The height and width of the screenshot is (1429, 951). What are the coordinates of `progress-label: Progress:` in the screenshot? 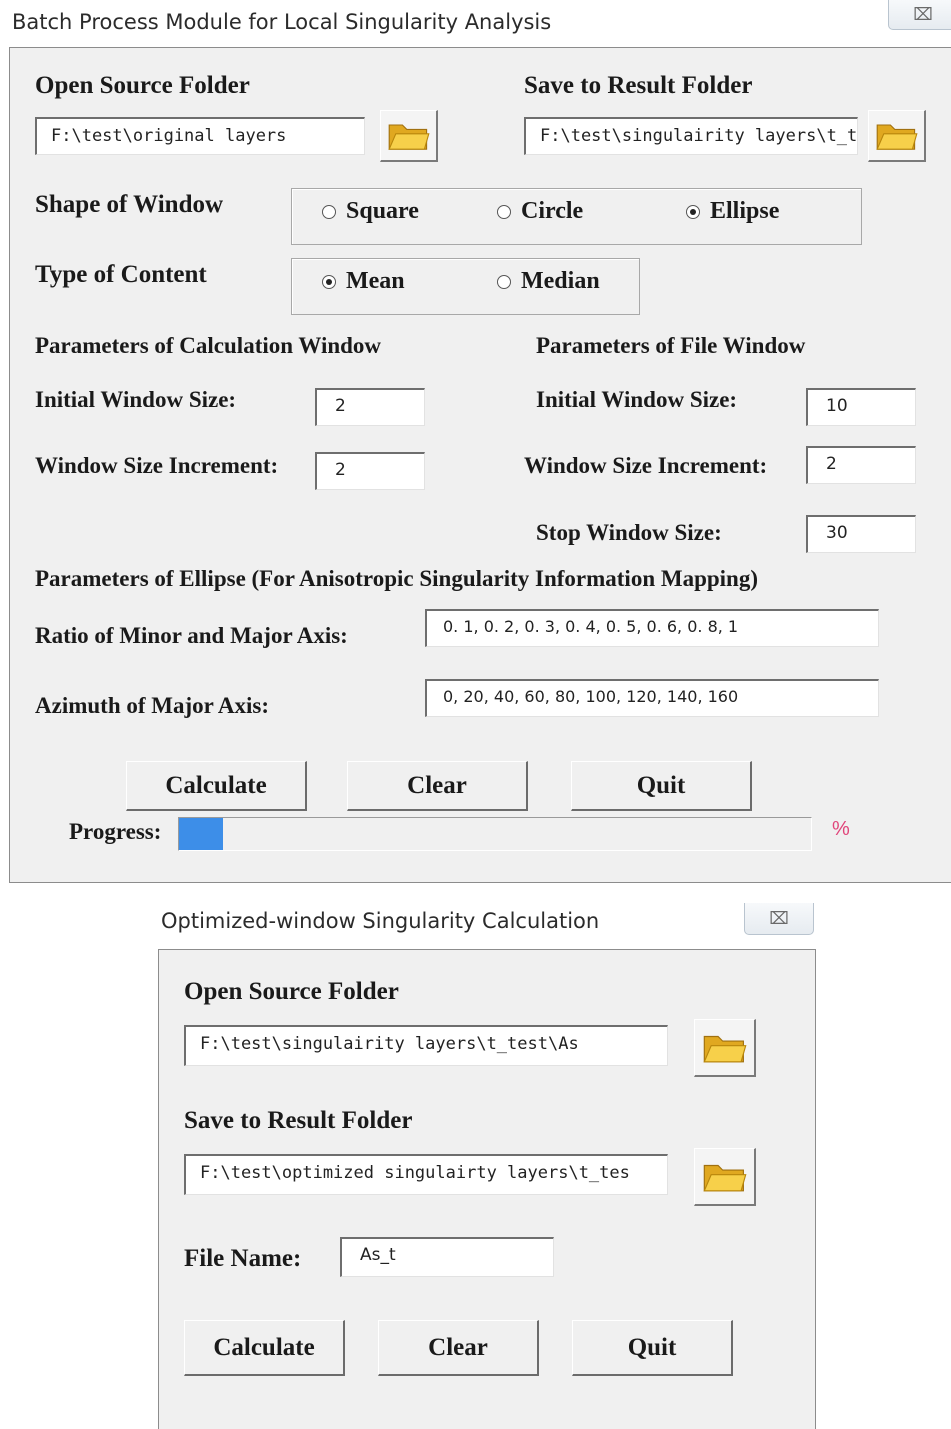 It's located at (115, 831).